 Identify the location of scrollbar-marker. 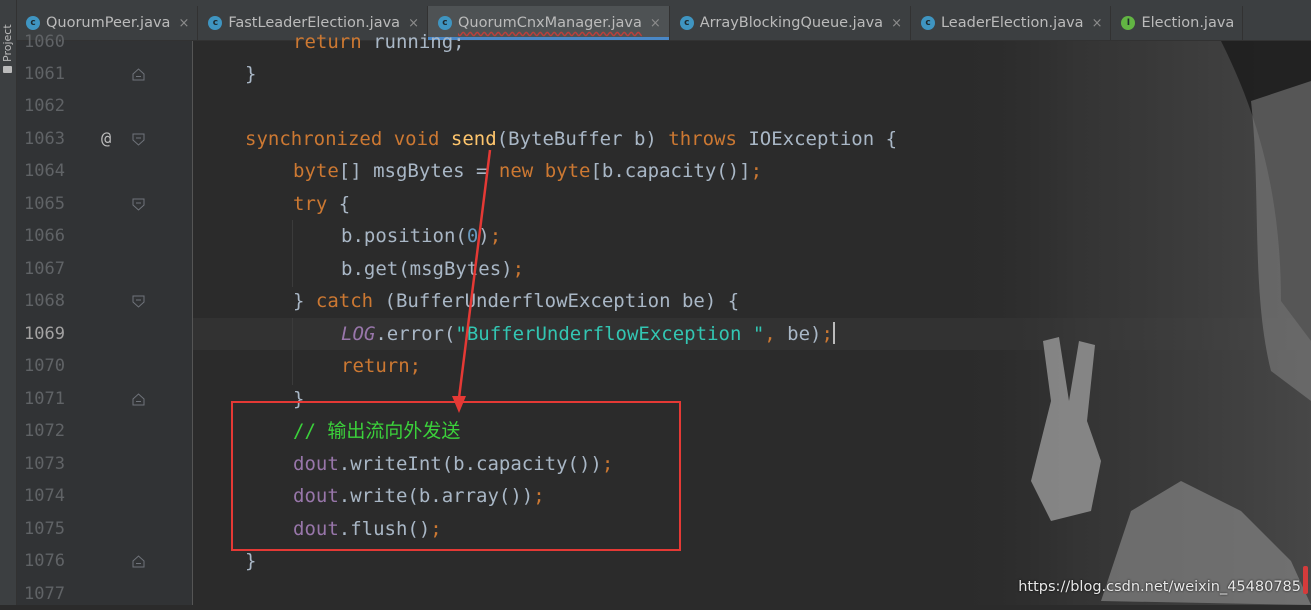
(1305, 580).